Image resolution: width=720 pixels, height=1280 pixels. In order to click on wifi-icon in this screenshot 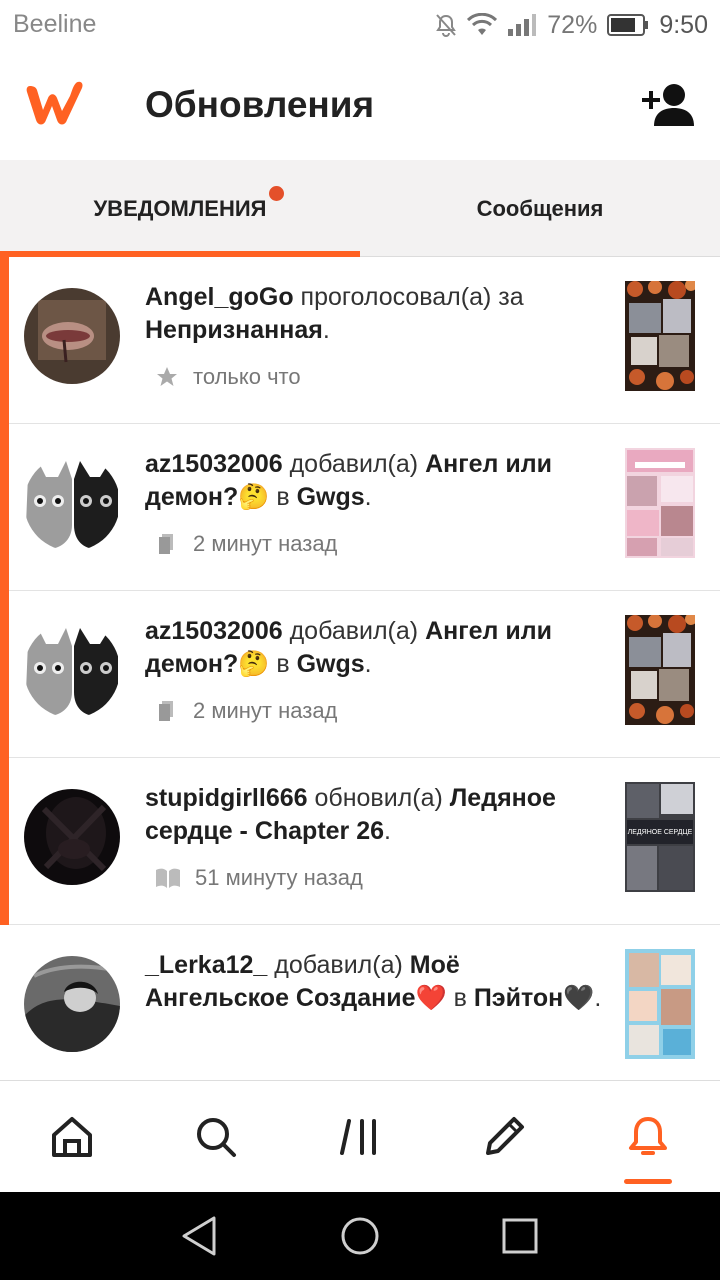, I will do `click(482, 25)`.